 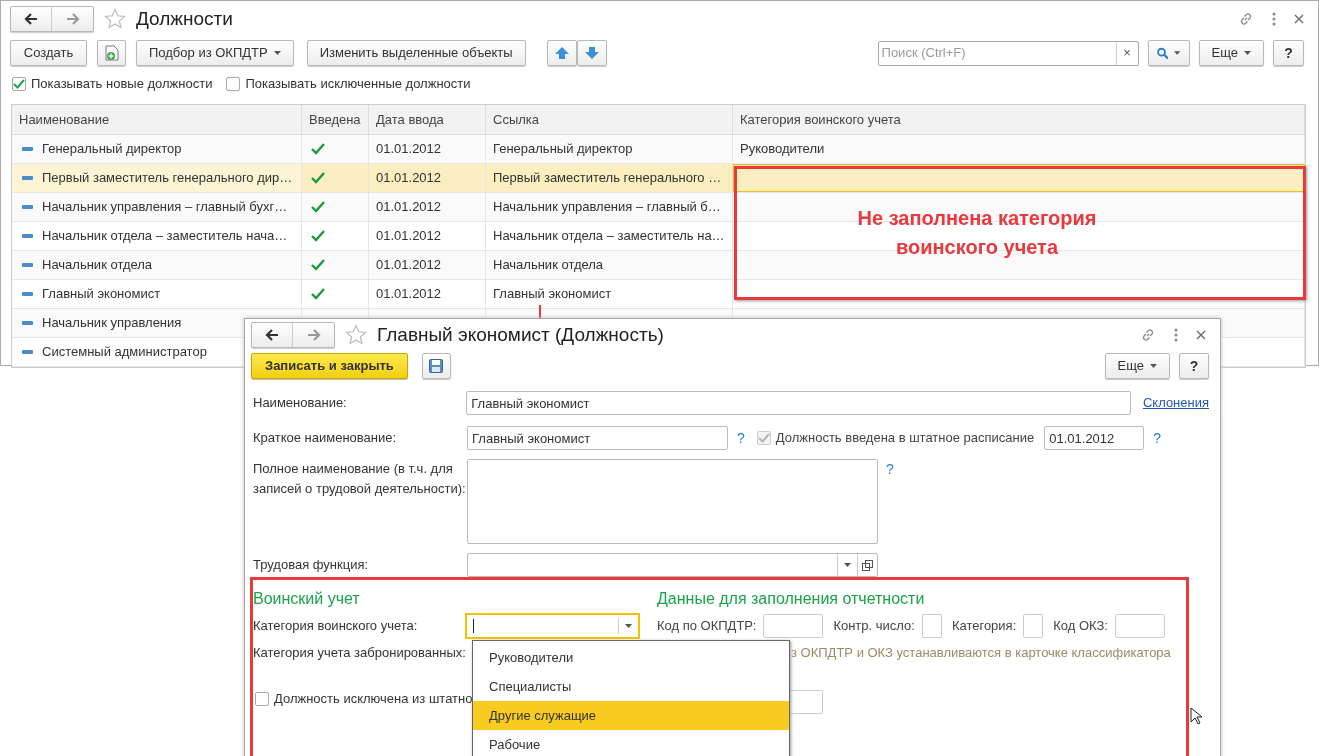 I want to click on section-heading: Данные для заполнения отчетности, so click(x=791, y=599).